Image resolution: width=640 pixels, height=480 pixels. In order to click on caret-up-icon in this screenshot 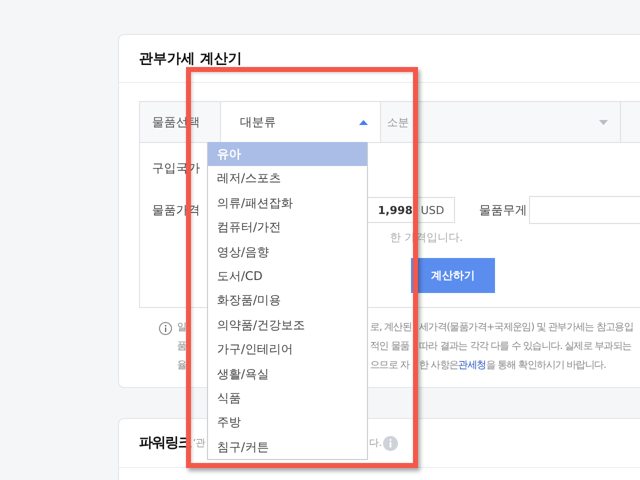, I will do `click(363, 122)`.